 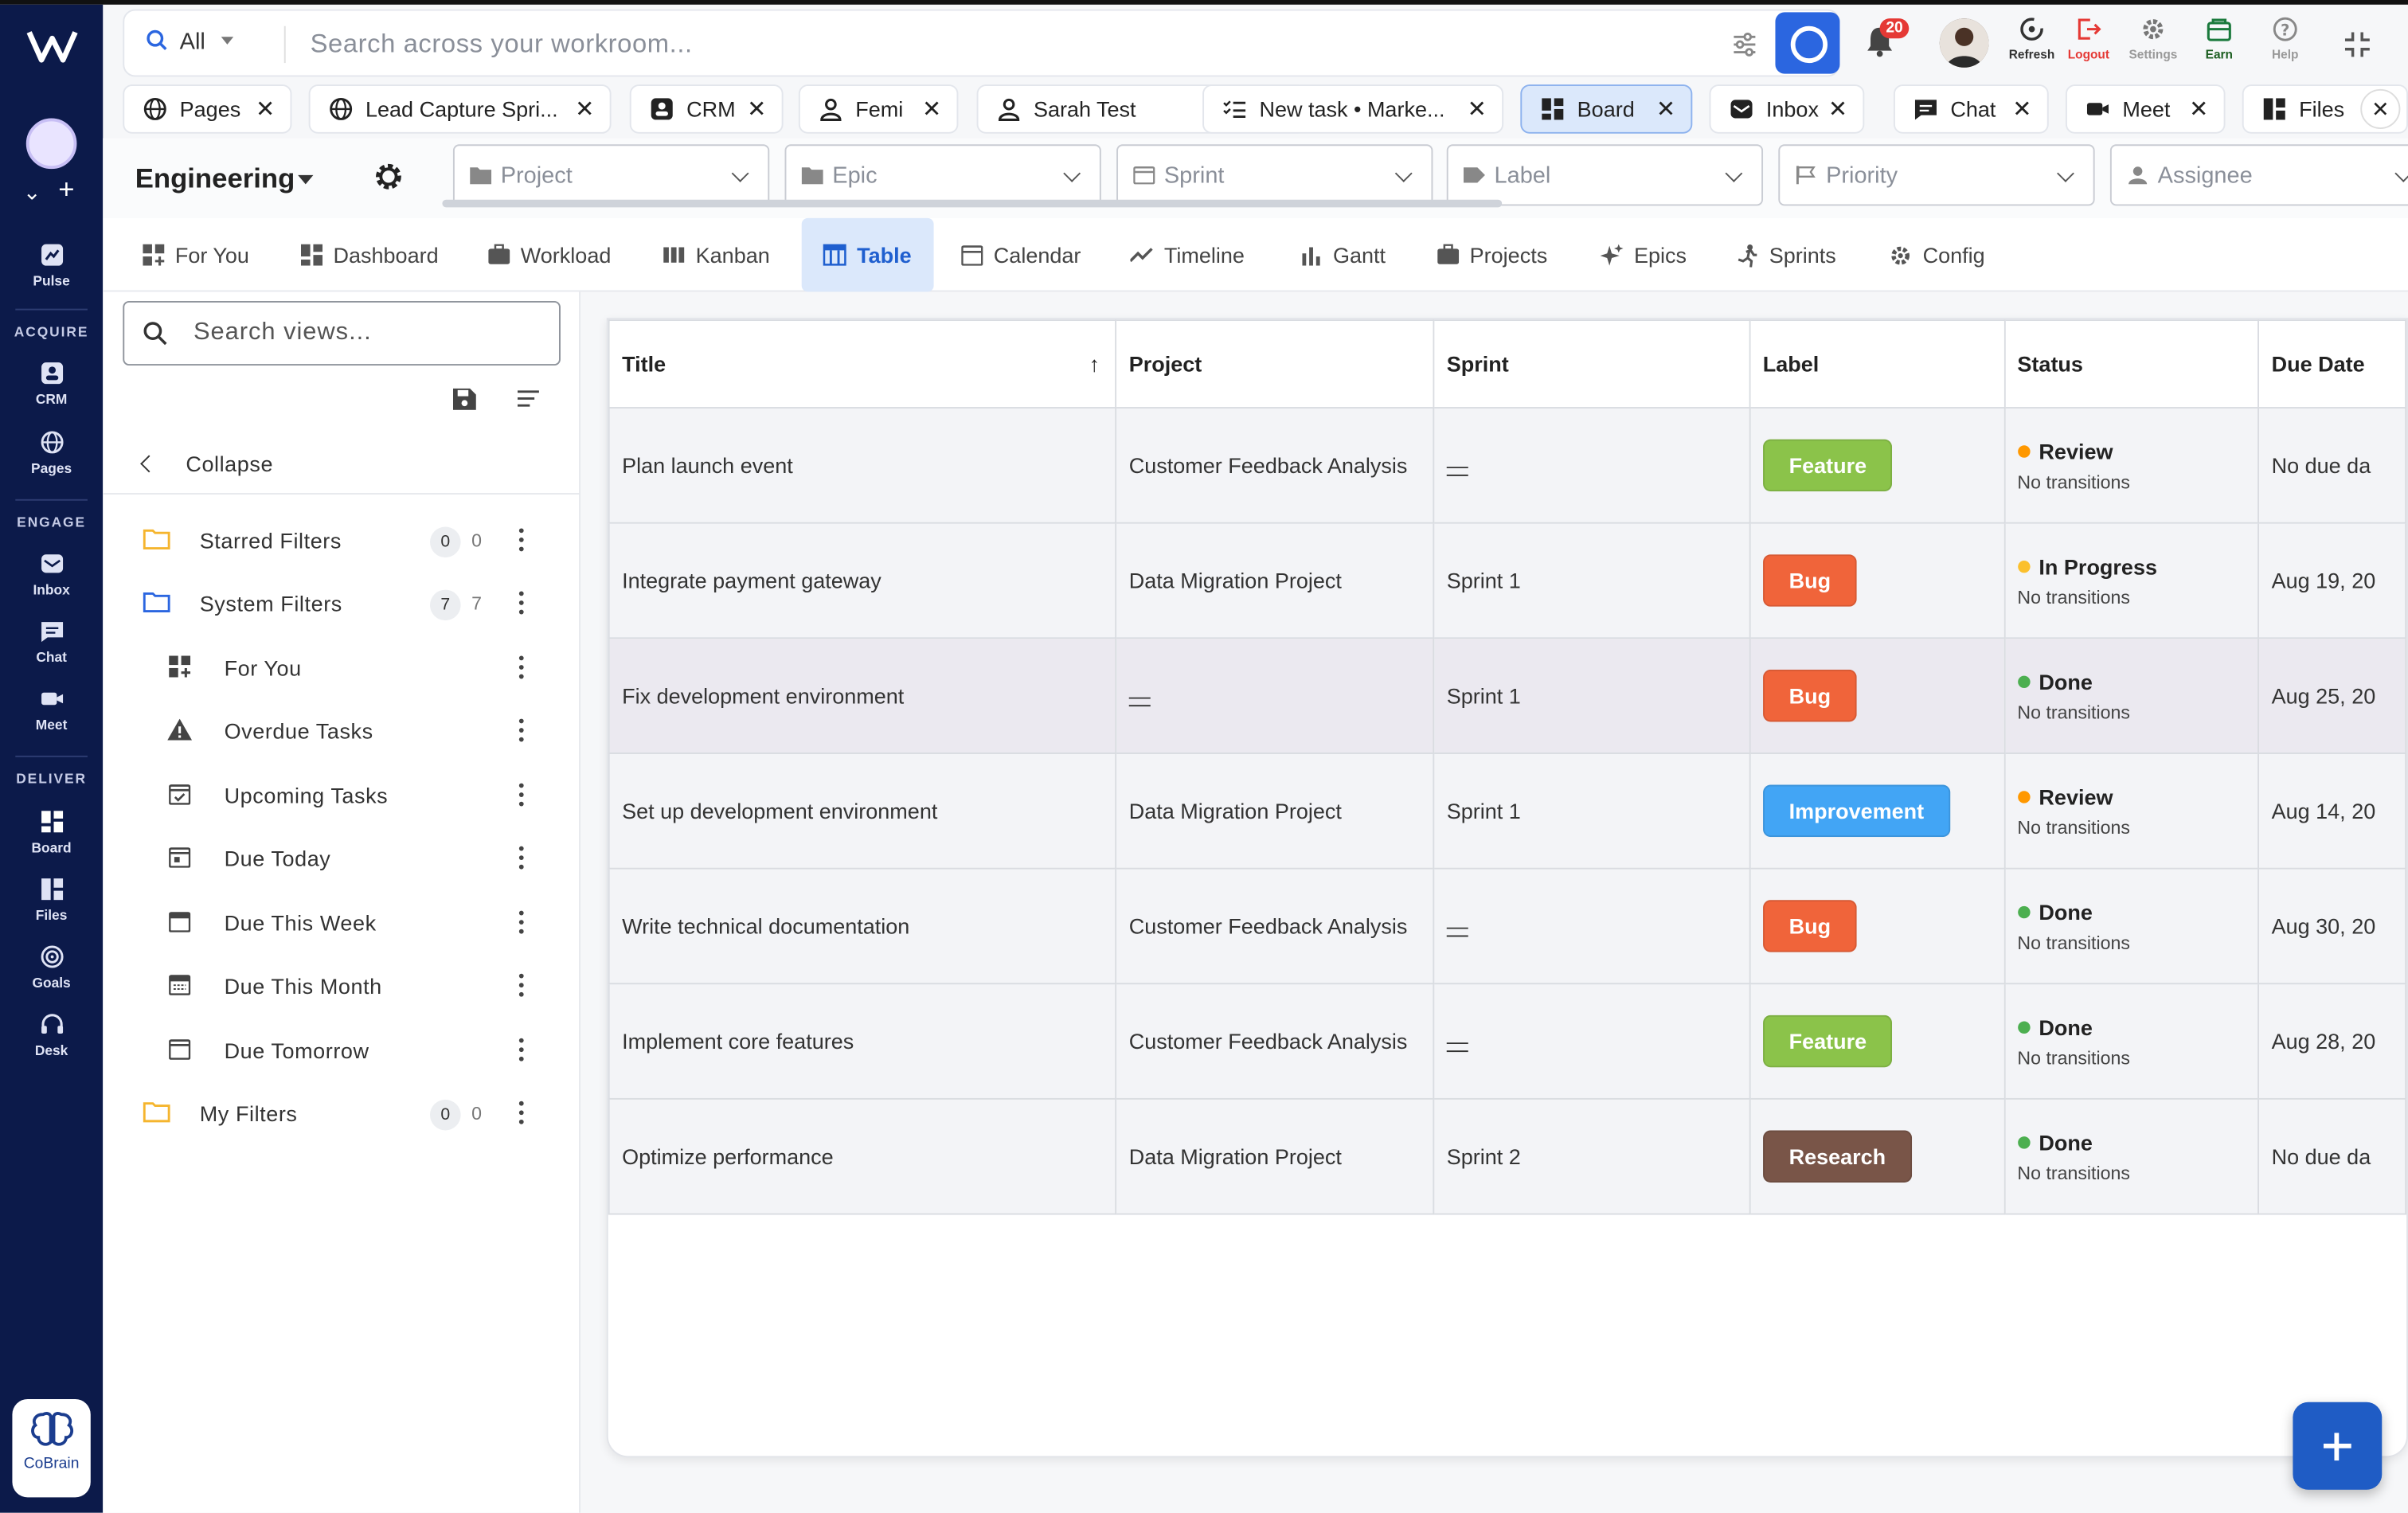 I want to click on tab-pages: Pages ✕, so click(x=207, y=109).